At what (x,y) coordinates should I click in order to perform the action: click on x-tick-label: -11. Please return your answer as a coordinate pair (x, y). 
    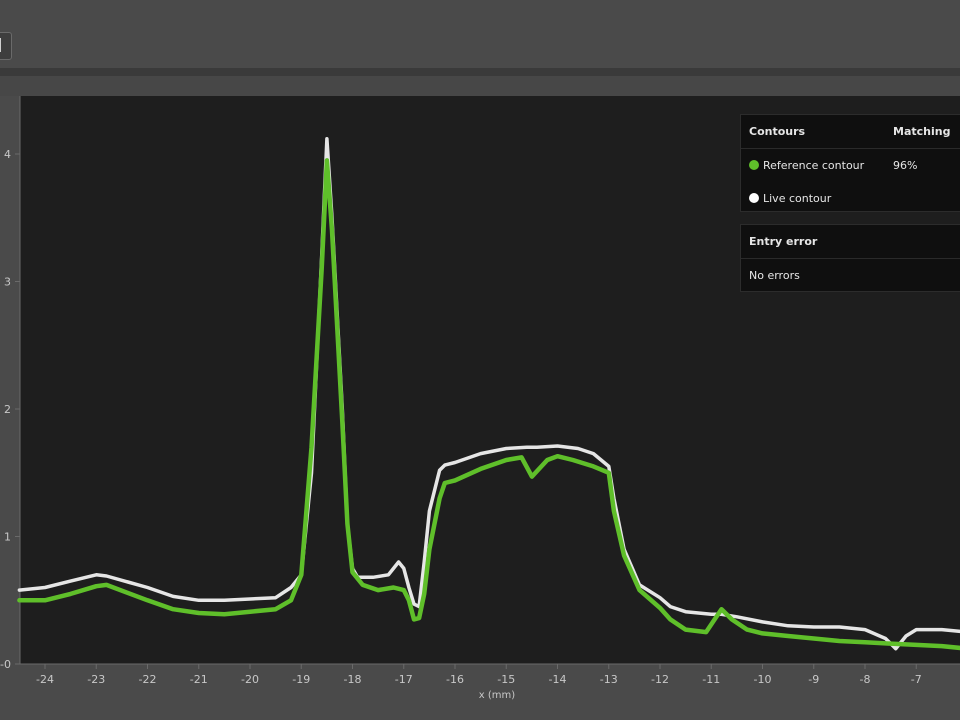
    Looking at the image, I should click on (711, 679).